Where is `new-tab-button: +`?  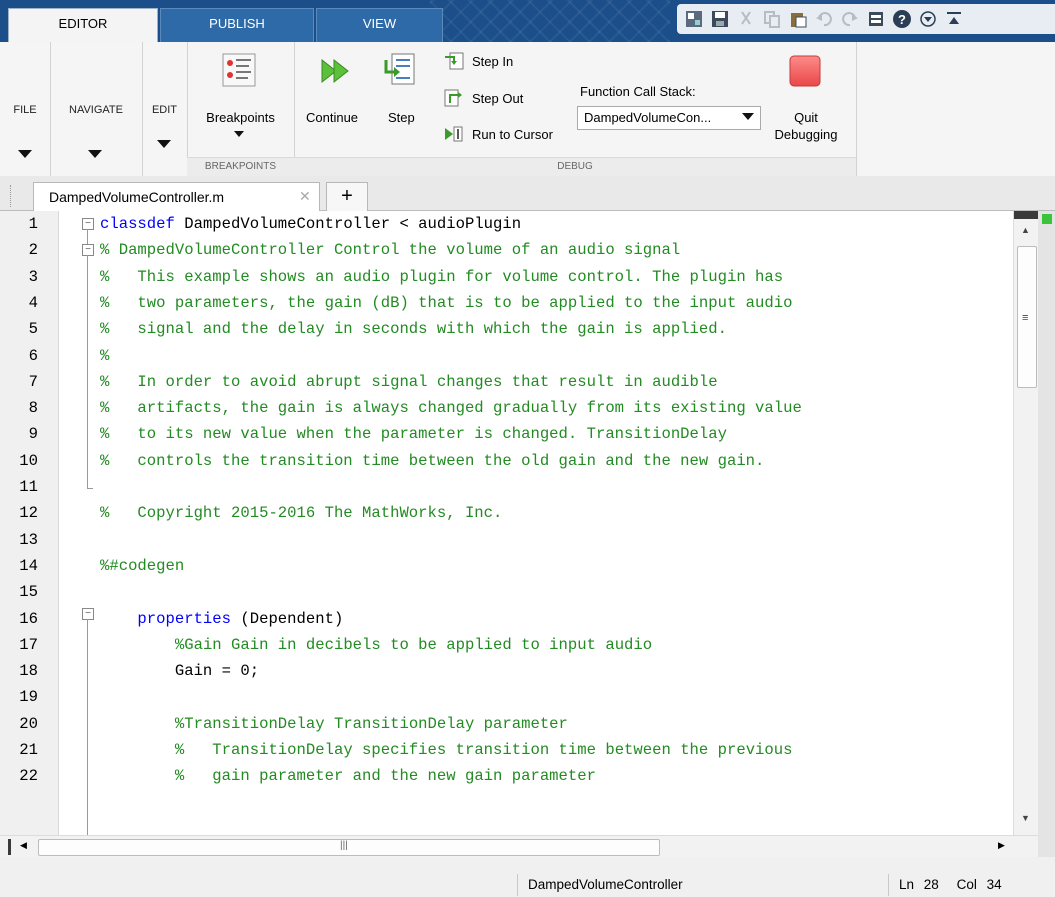
new-tab-button: + is located at coordinates (347, 196).